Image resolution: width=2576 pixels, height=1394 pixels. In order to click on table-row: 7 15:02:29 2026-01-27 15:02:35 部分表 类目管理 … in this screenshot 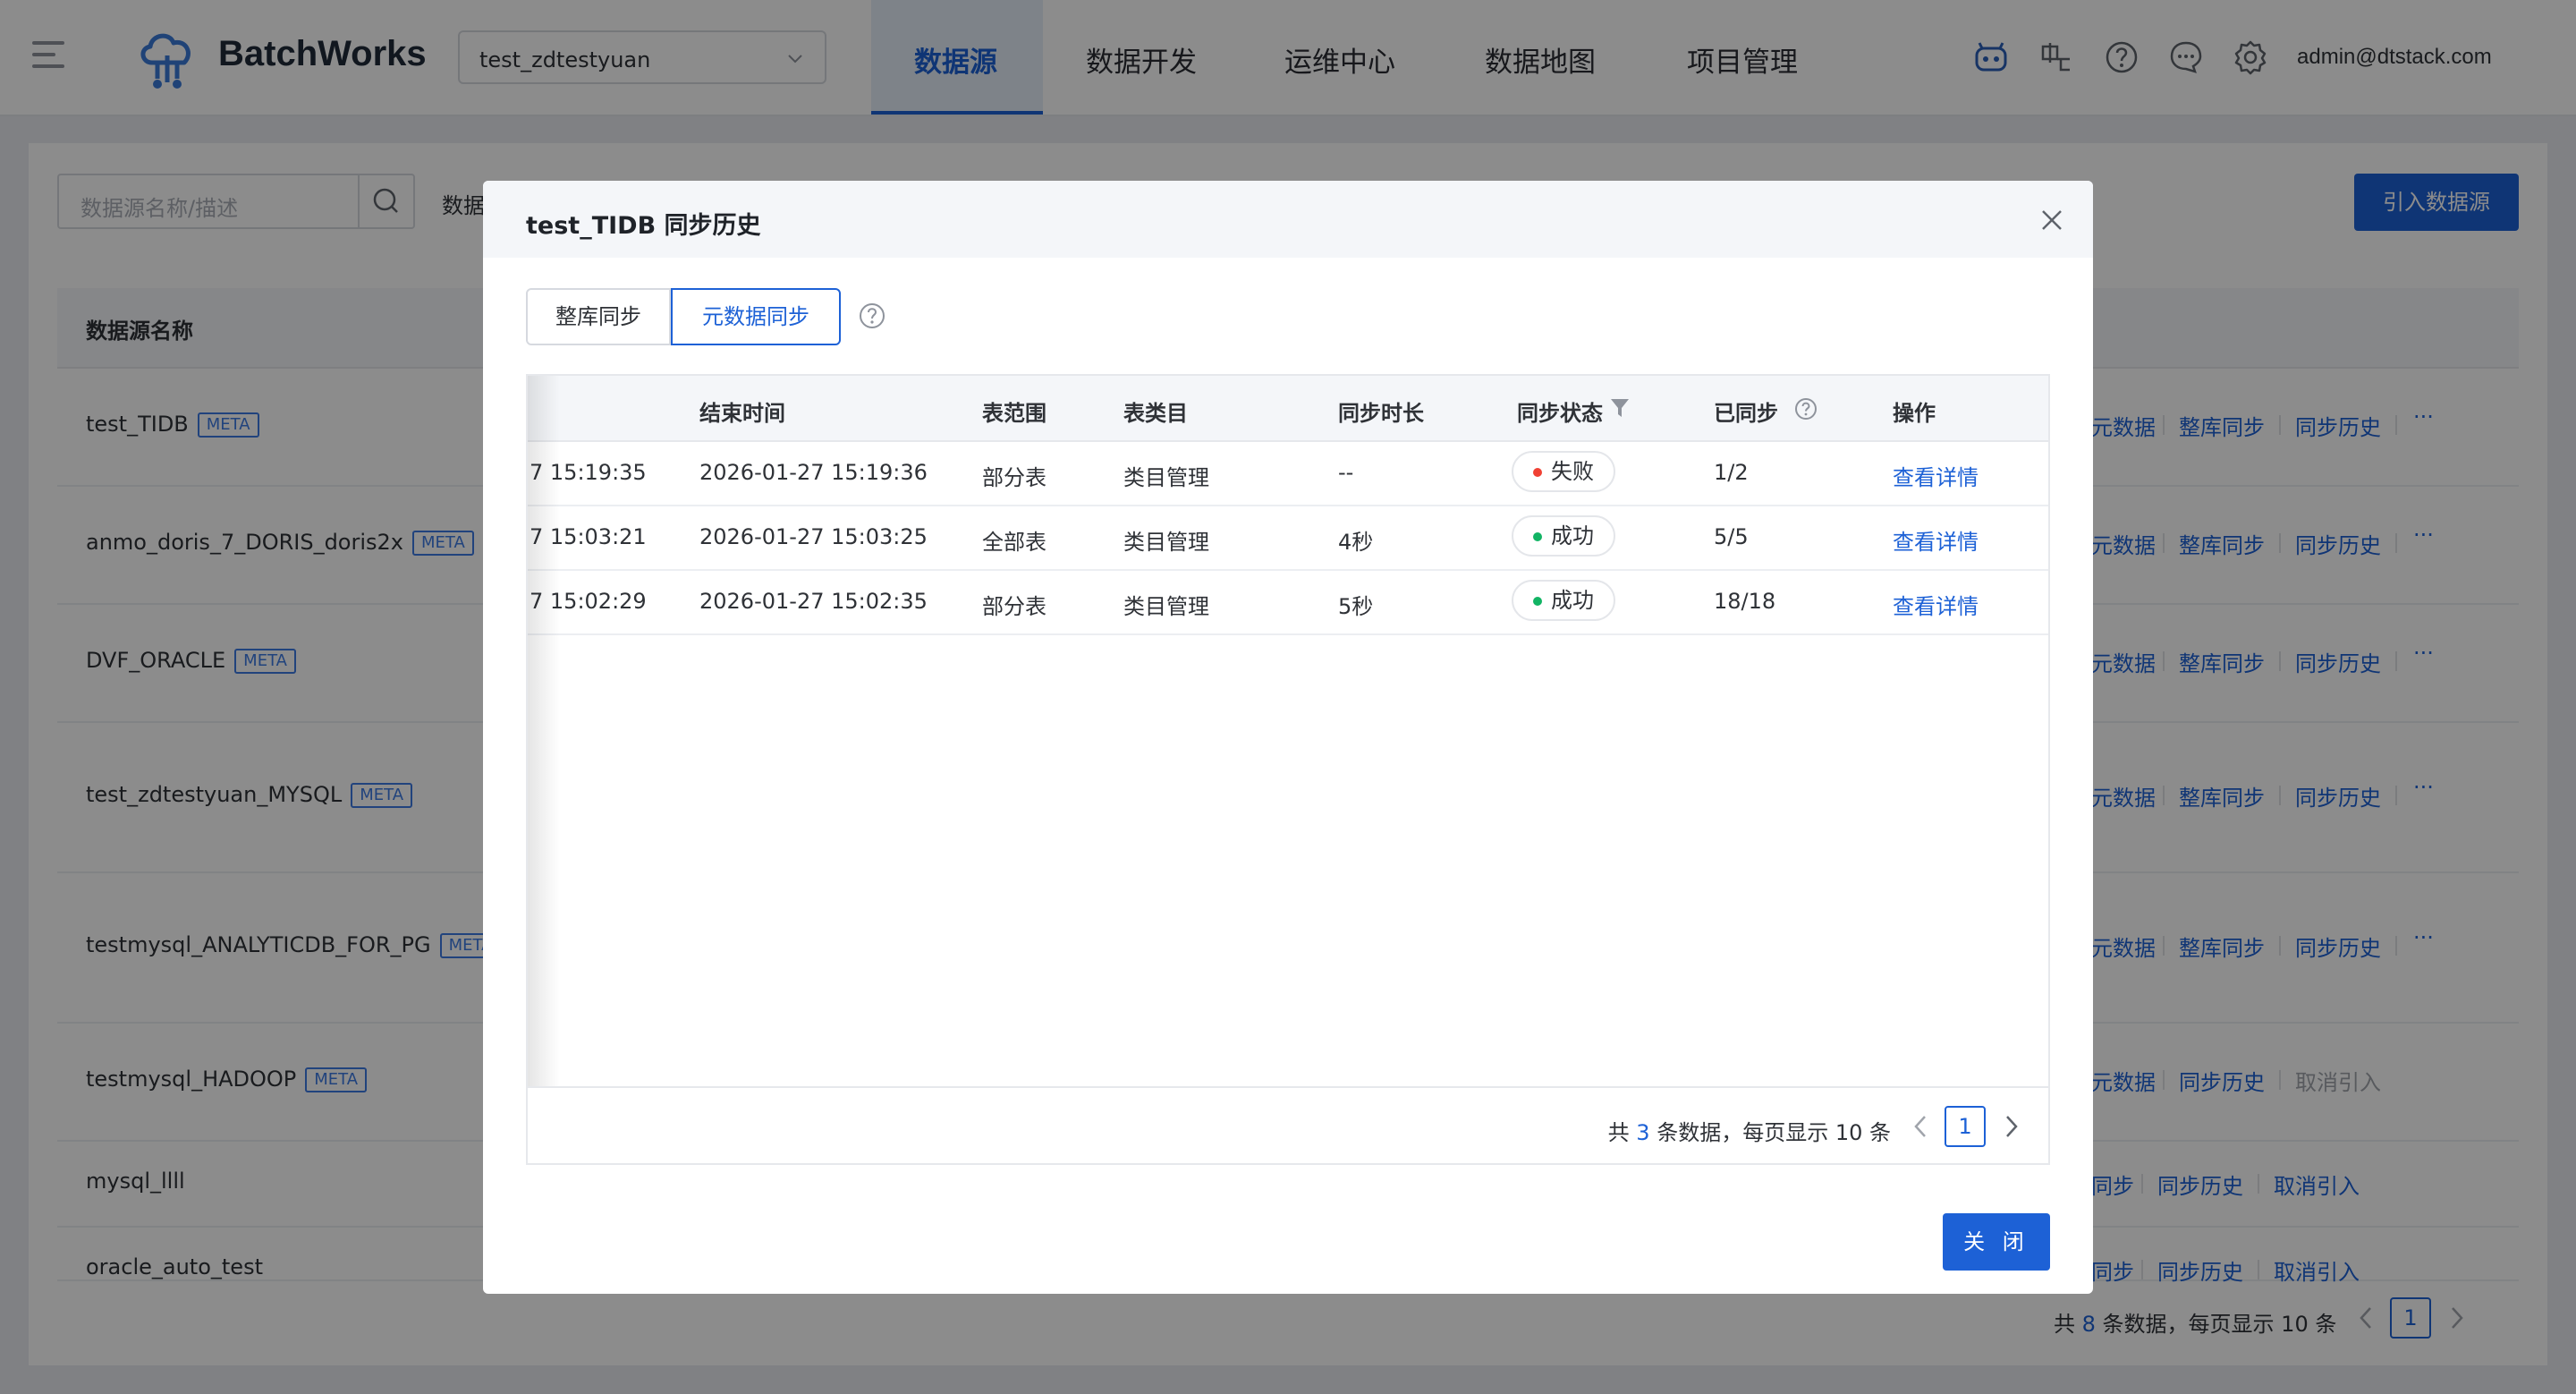, I will do `click(1288, 602)`.